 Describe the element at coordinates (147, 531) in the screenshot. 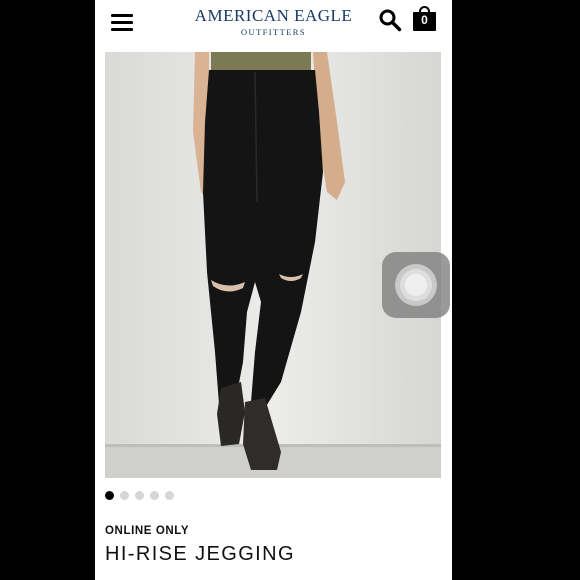

I see `product-tag: ONLINE ONLY` at that location.